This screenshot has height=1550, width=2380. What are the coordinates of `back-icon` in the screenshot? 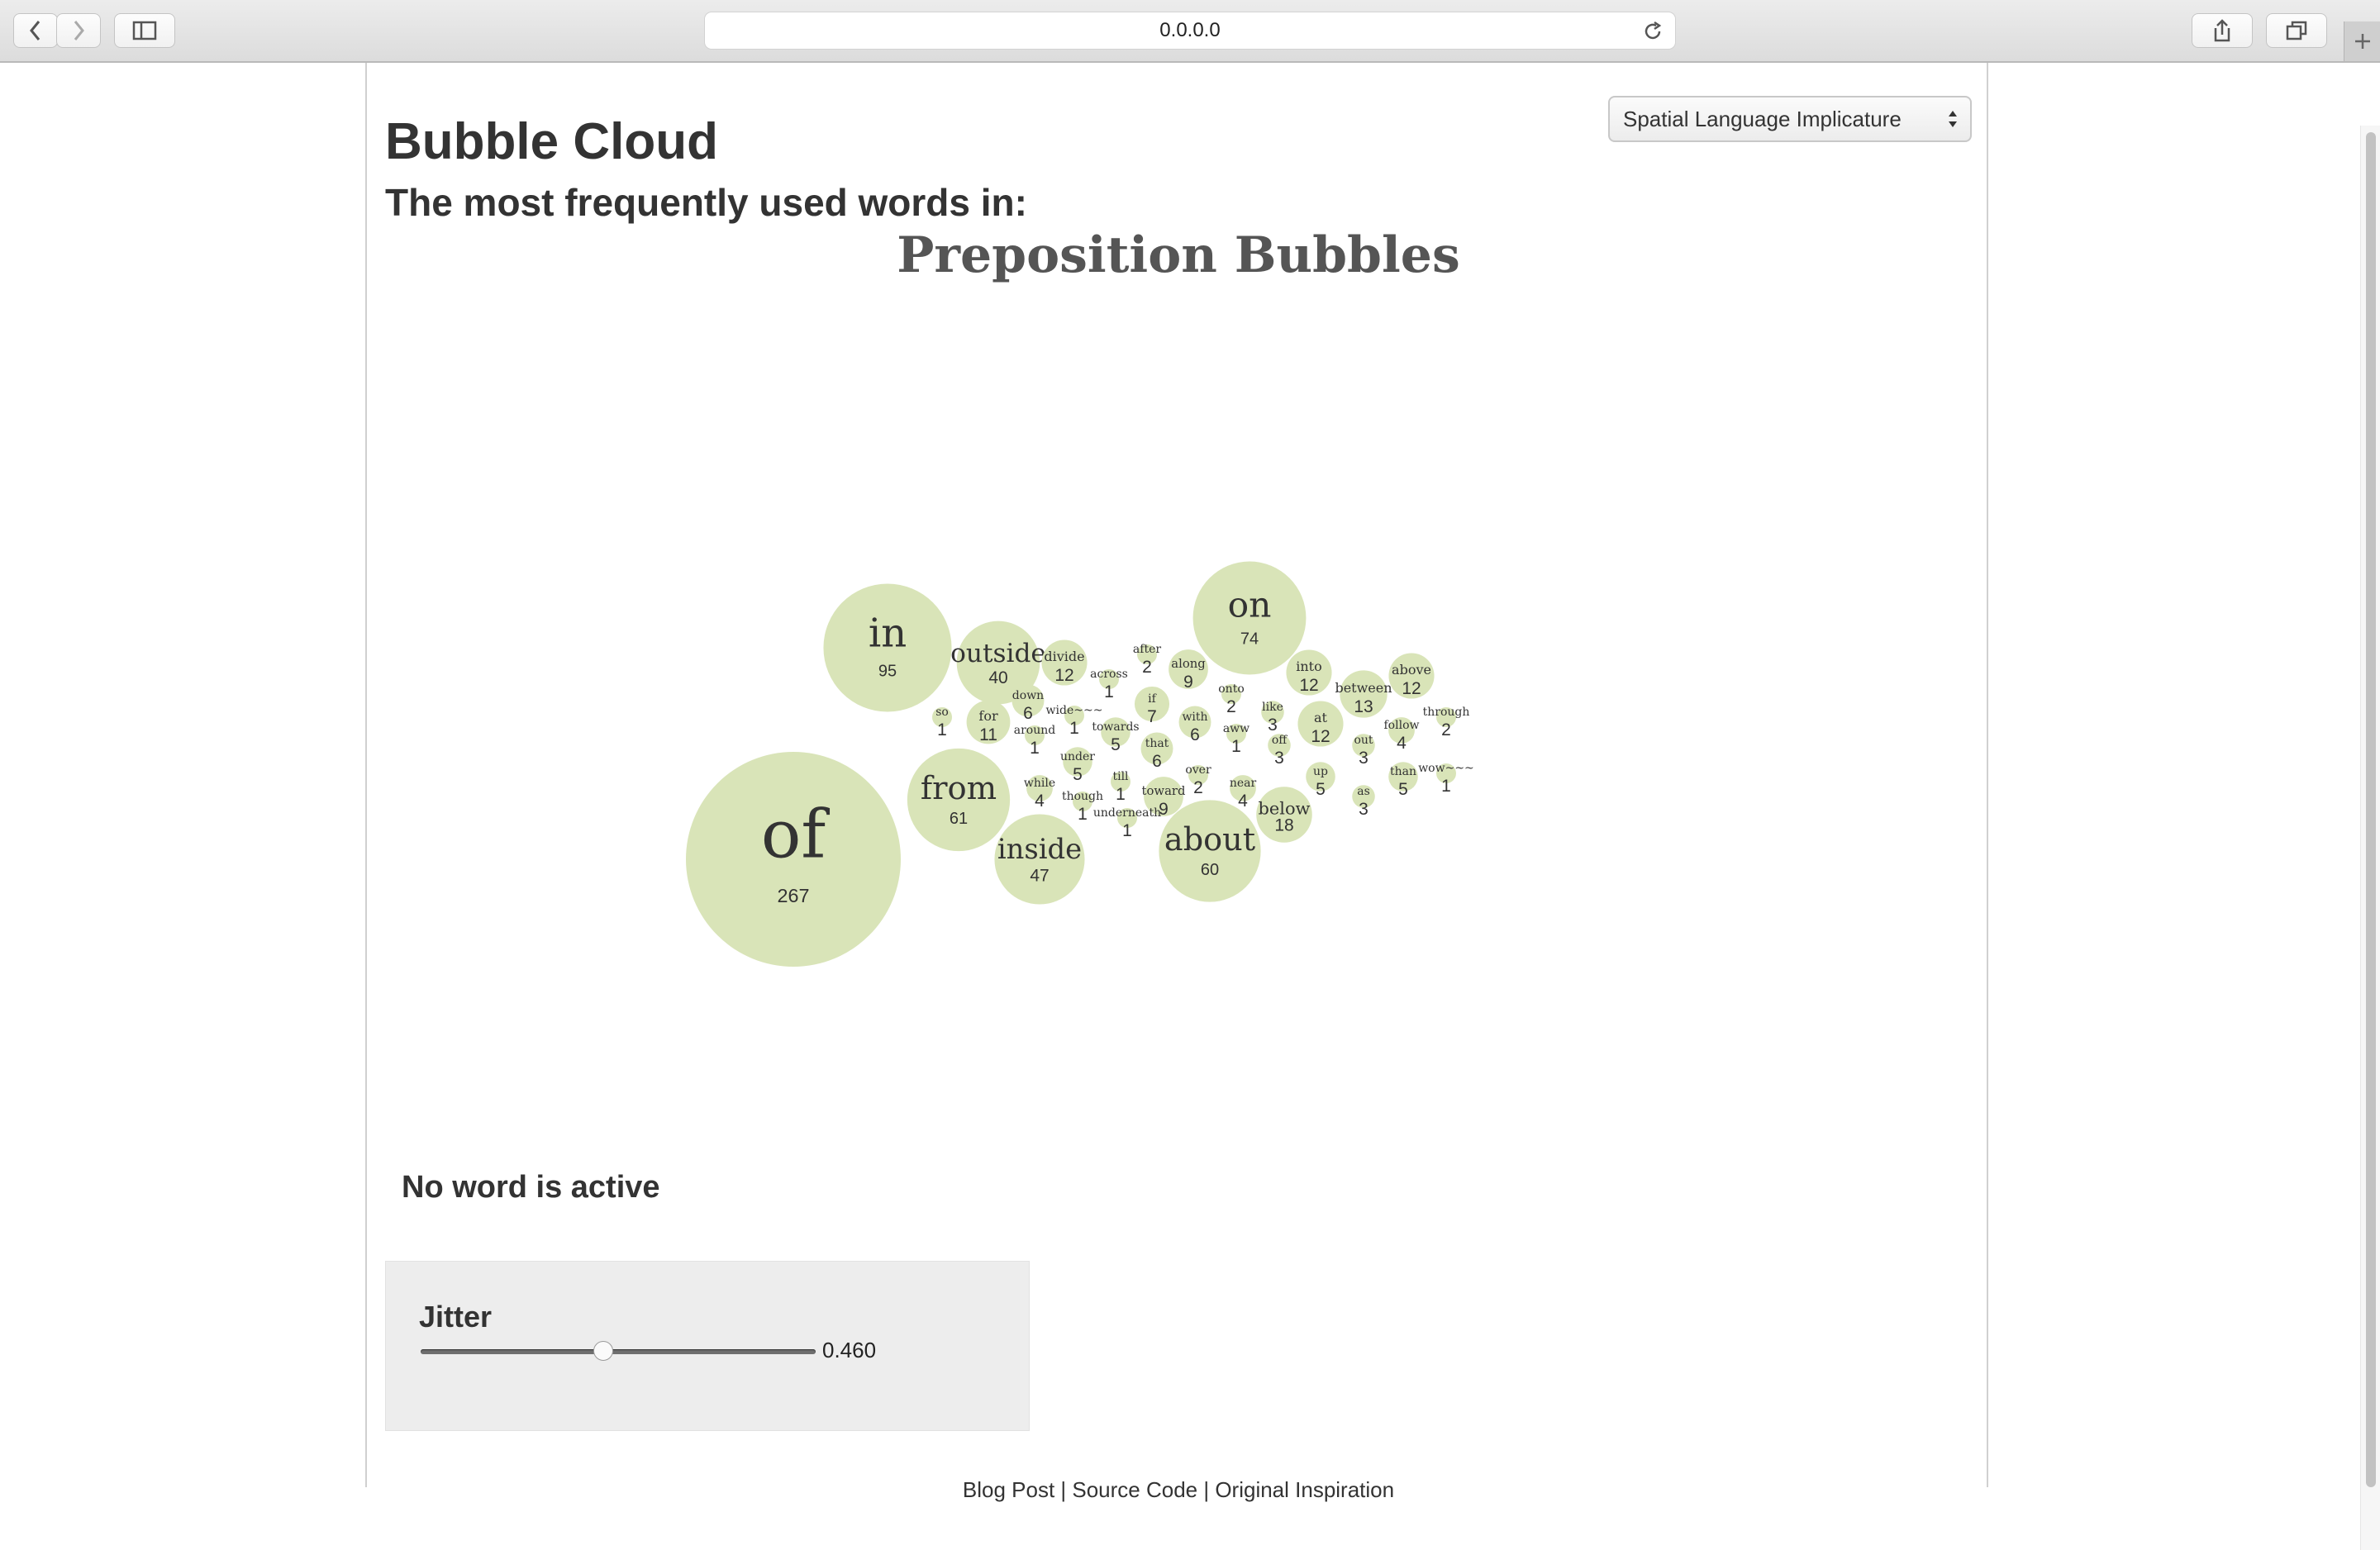 It's located at (35, 30).